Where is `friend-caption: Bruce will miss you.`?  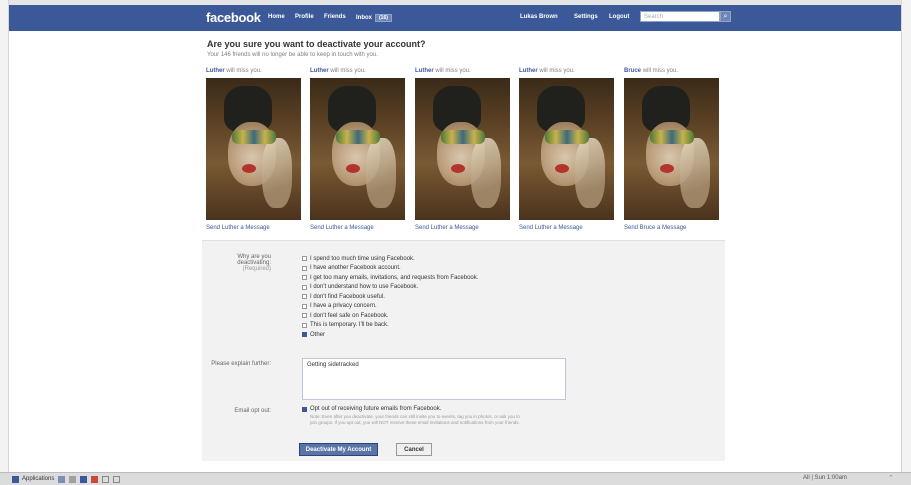
friend-caption: Bruce will miss you. is located at coordinates (671, 73).